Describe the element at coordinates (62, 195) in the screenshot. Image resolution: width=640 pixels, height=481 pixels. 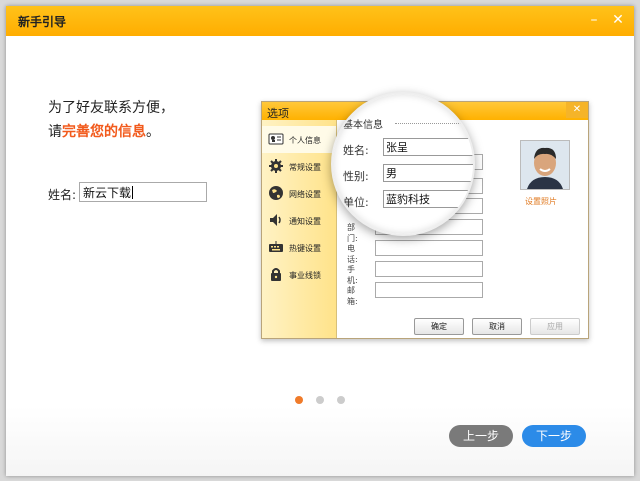
I see `name-label: 姓名:` at that location.